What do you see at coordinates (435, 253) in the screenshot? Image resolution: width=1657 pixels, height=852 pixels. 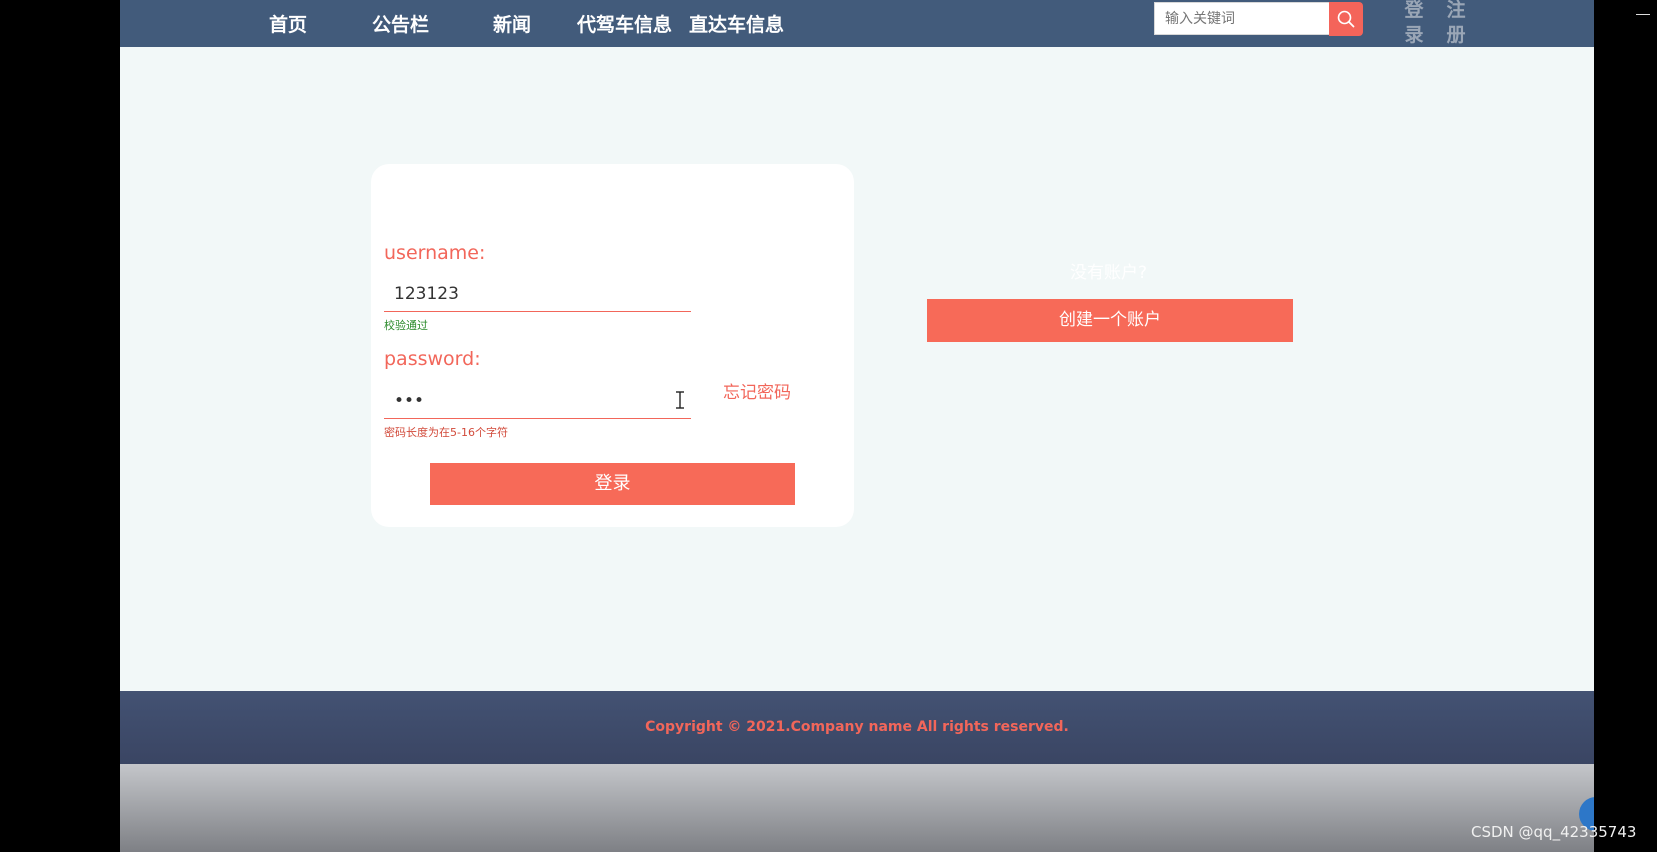 I see `username-label: username:` at bounding box center [435, 253].